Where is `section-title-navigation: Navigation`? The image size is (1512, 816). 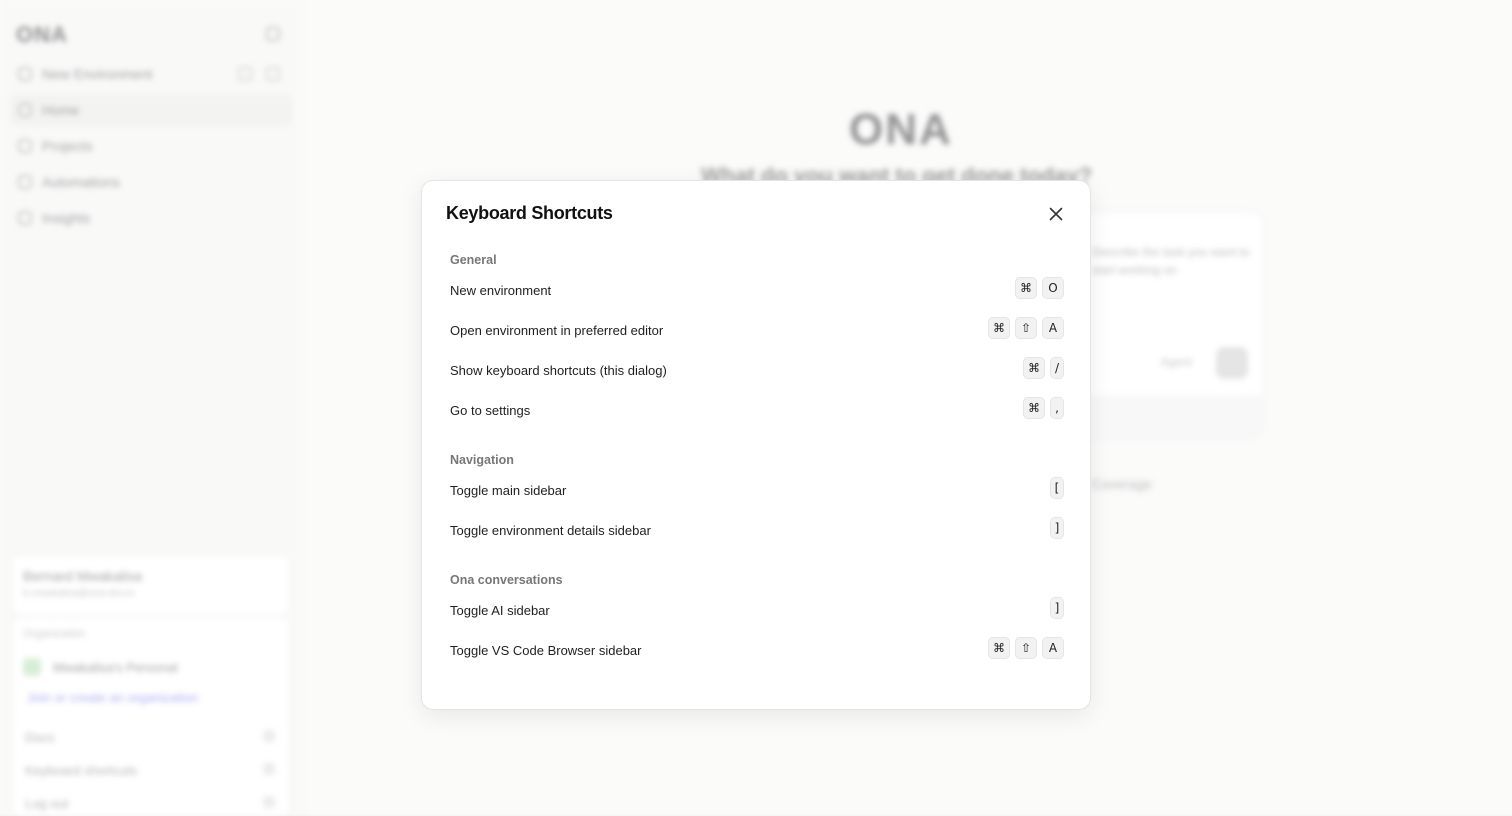
section-title-navigation: Navigation is located at coordinates (482, 460).